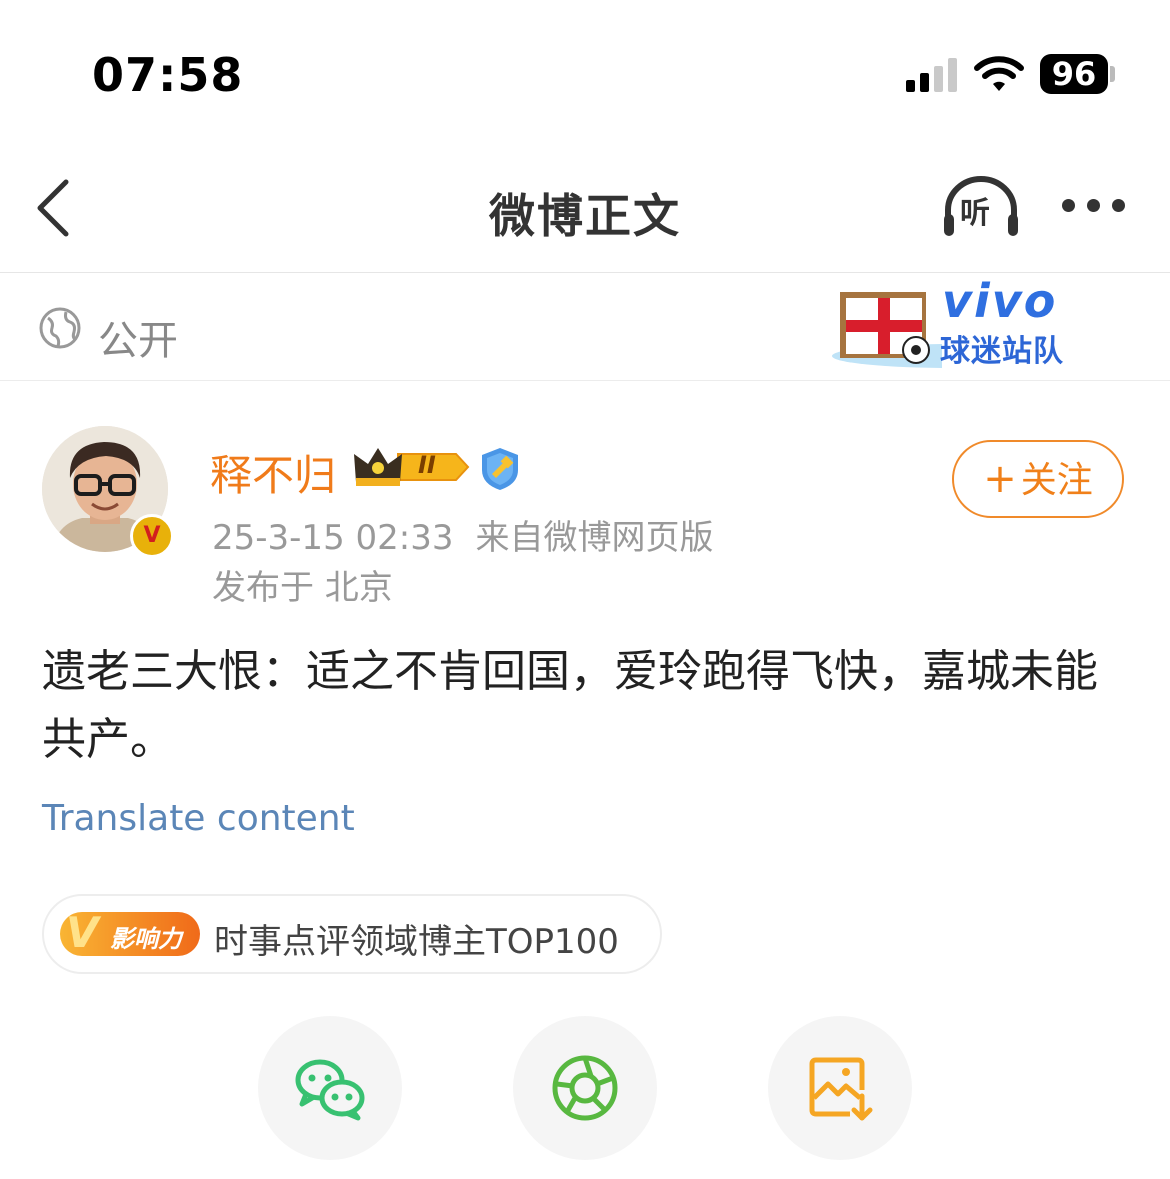  What do you see at coordinates (1056, 480) in the screenshot?
I see `follow-label: 关注` at bounding box center [1056, 480].